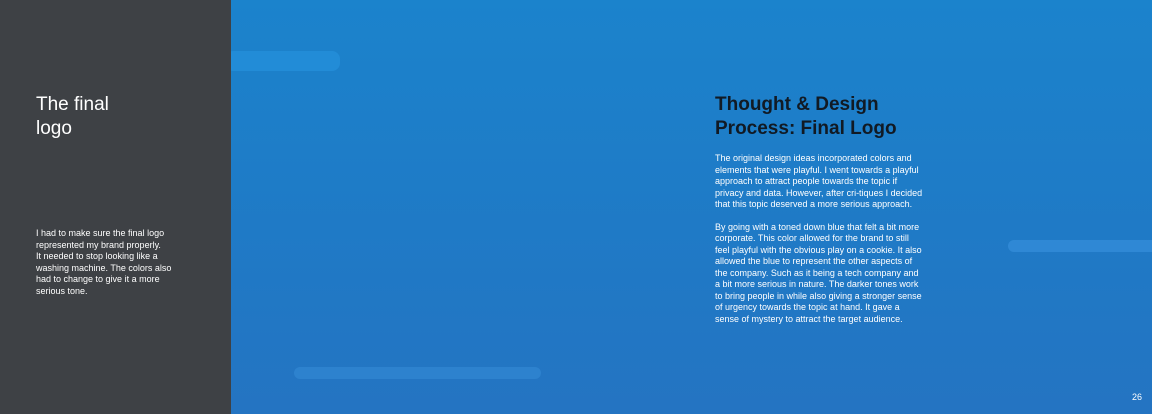  What do you see at coordinates (806, 116) in the screenshot?
I see `page-title: Thought & Design Process: Final Logo` at bounding box center [806, 116].